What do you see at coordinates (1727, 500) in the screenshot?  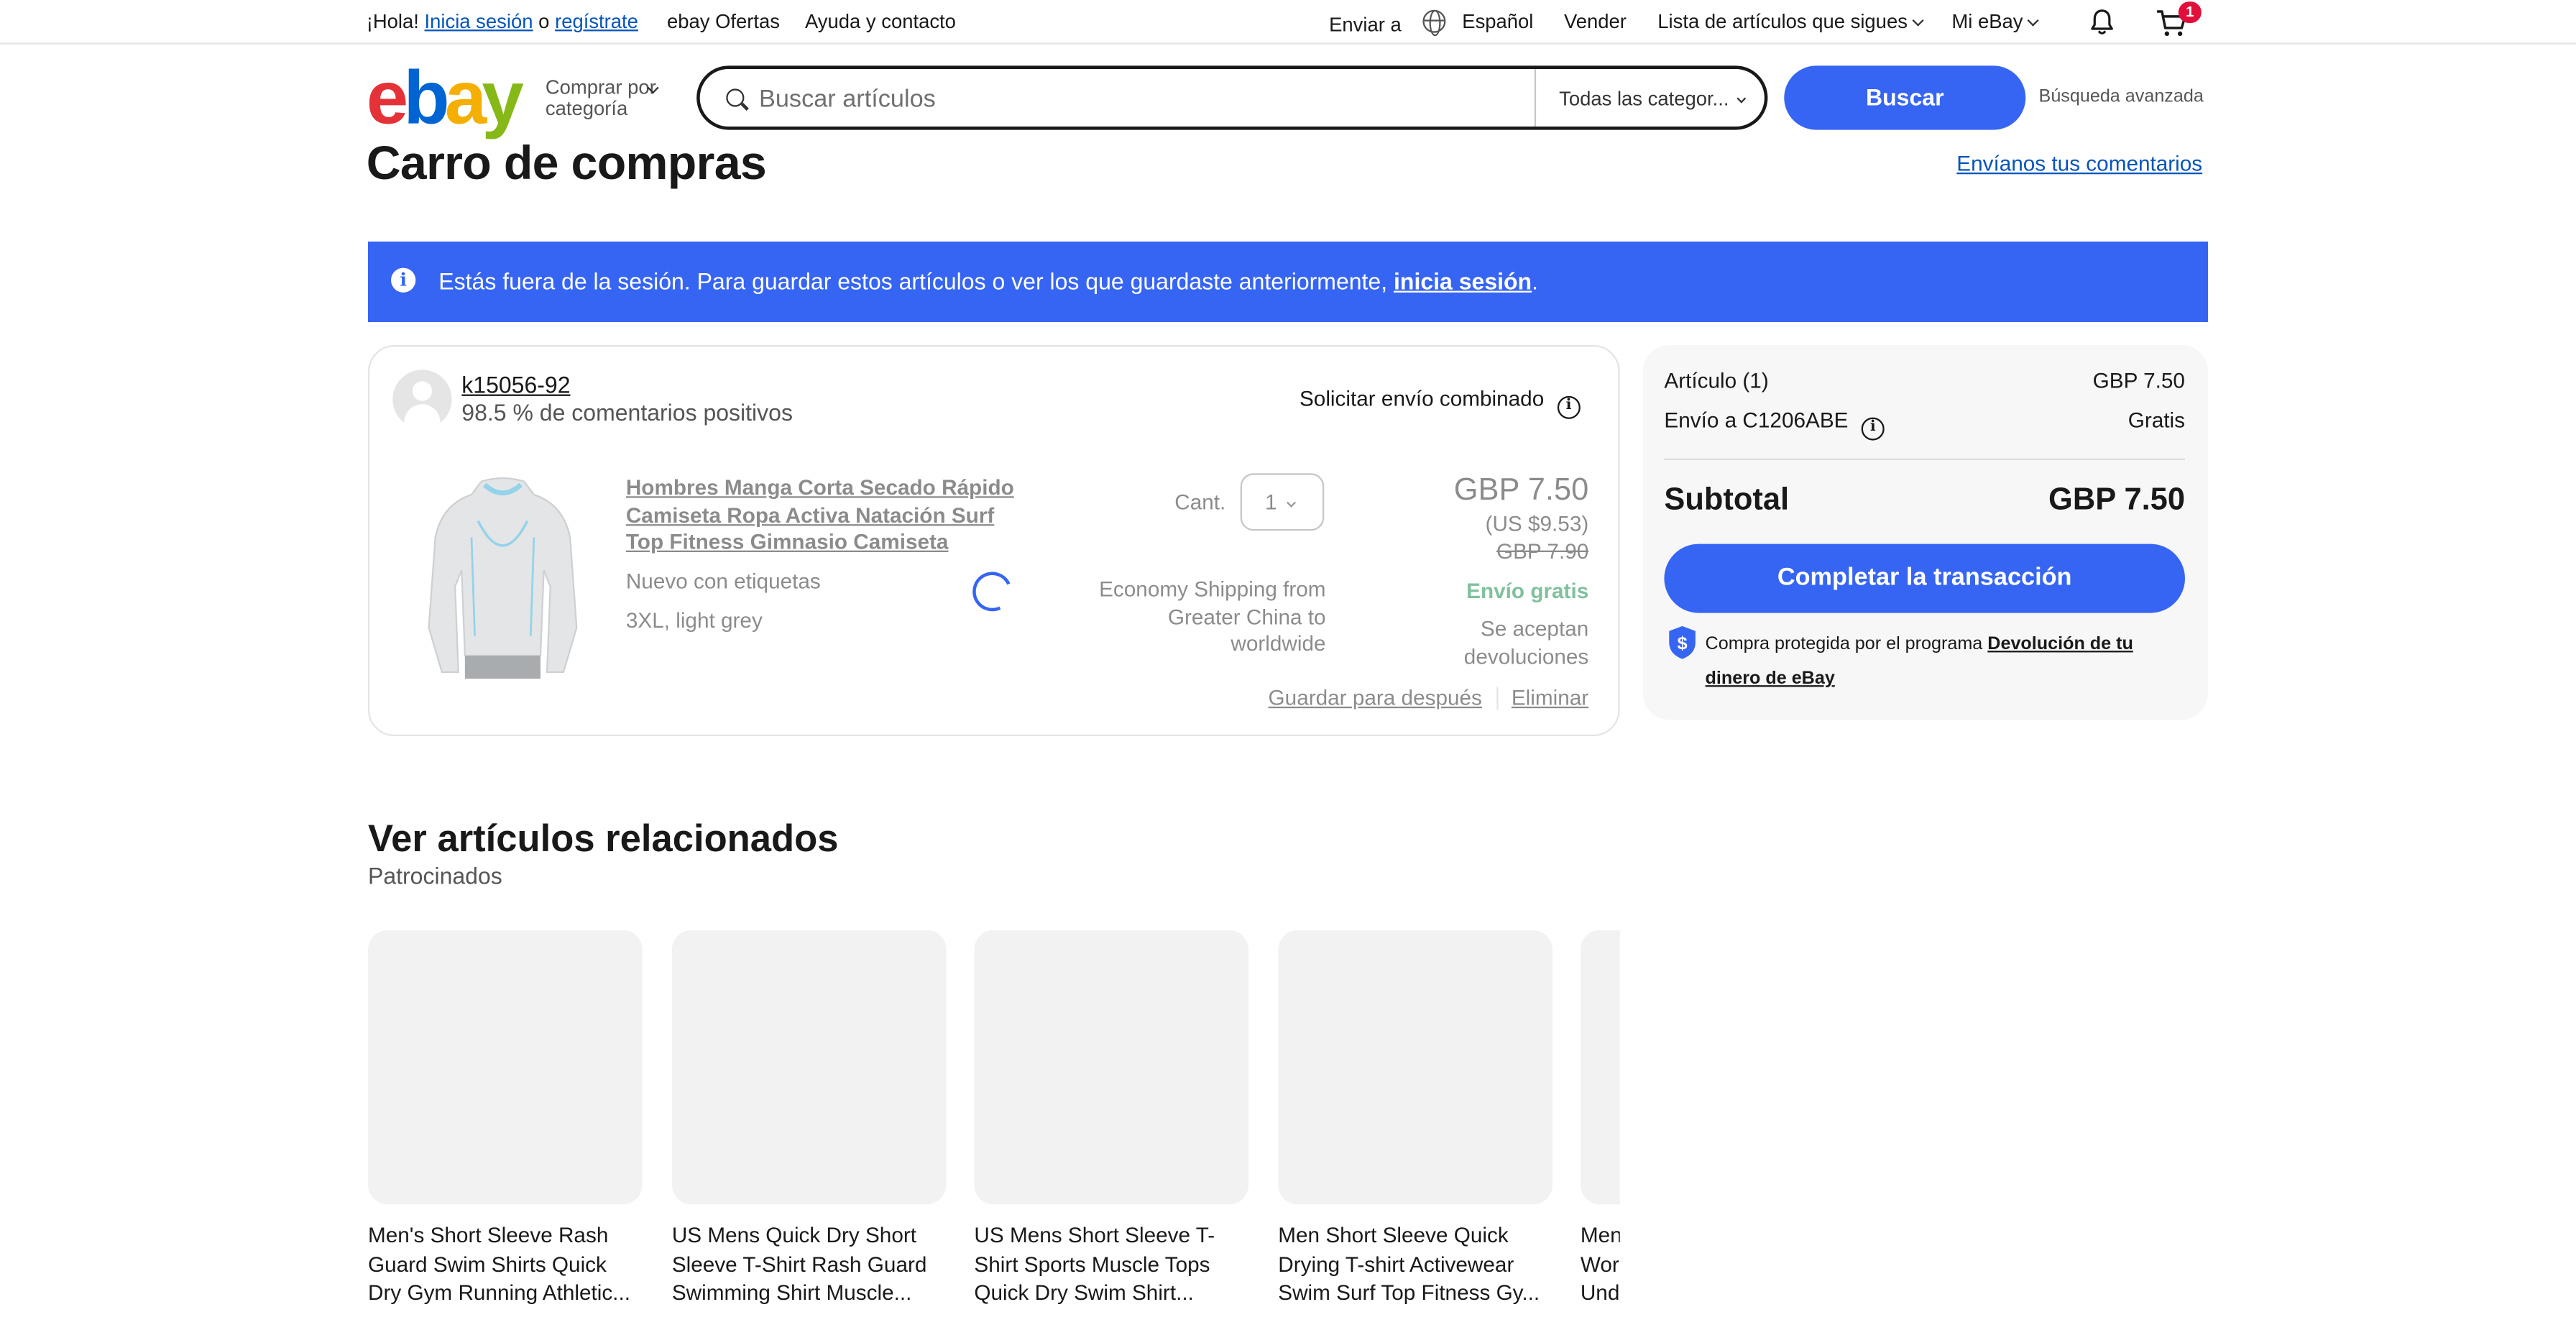 I see `subtotal-label: Subtotal` at bounding box center [1727, 500].